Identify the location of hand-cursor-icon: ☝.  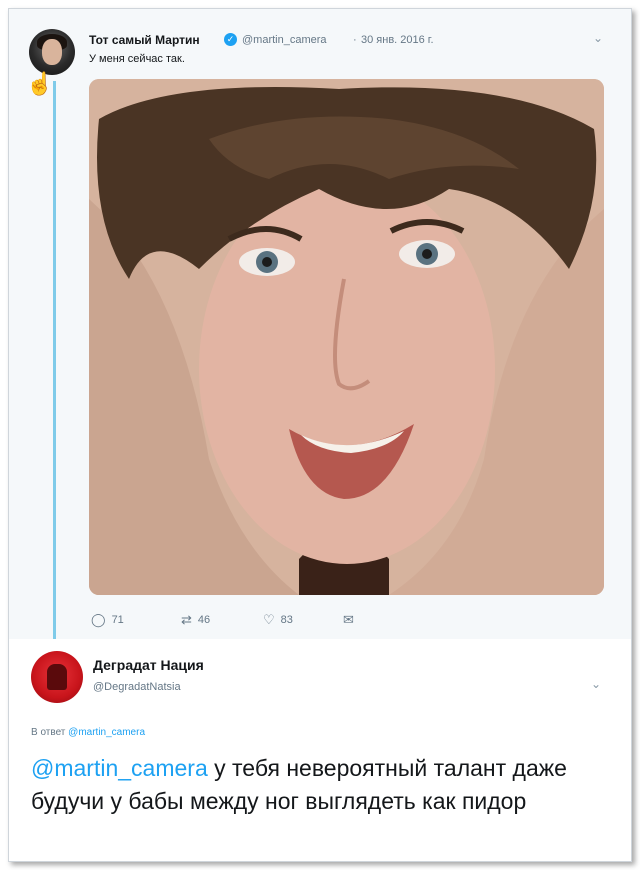
(40, 83).